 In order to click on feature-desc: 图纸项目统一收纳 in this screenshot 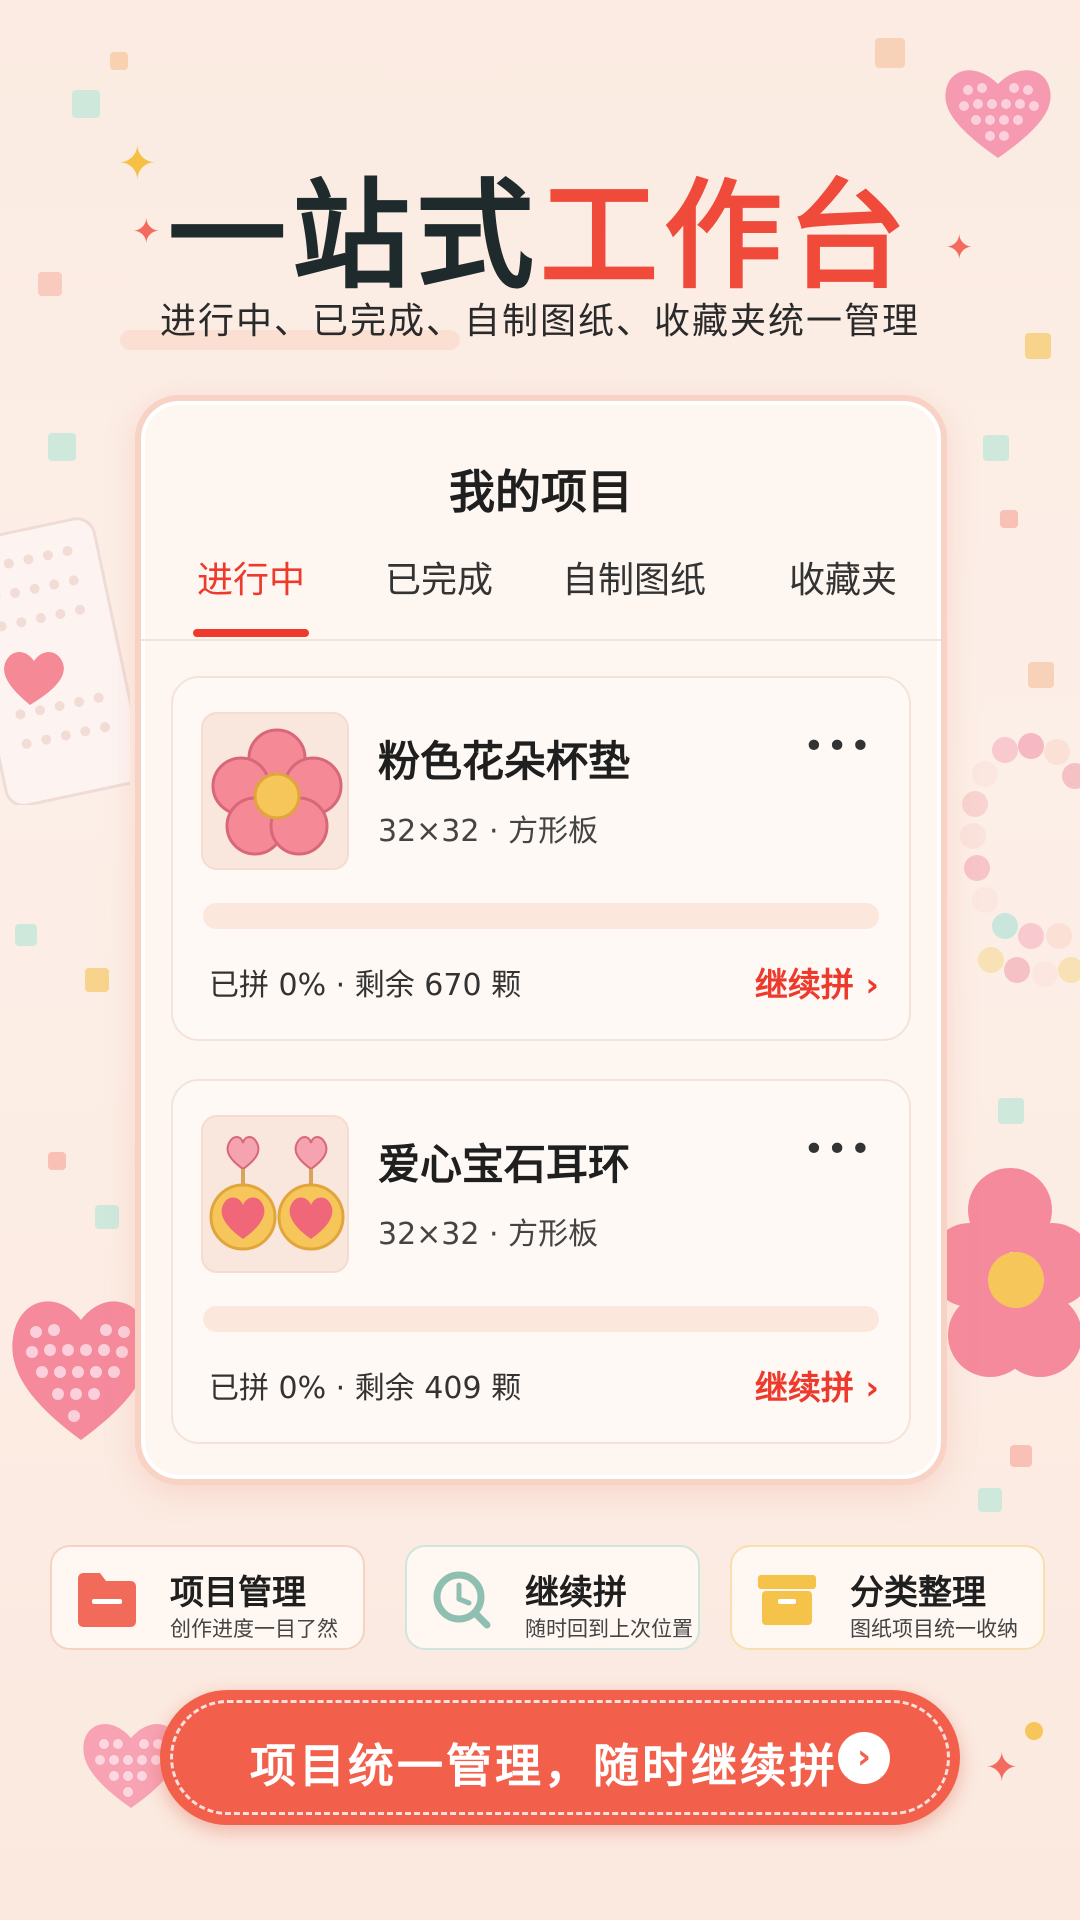, I will do `click(934, 1629)`.